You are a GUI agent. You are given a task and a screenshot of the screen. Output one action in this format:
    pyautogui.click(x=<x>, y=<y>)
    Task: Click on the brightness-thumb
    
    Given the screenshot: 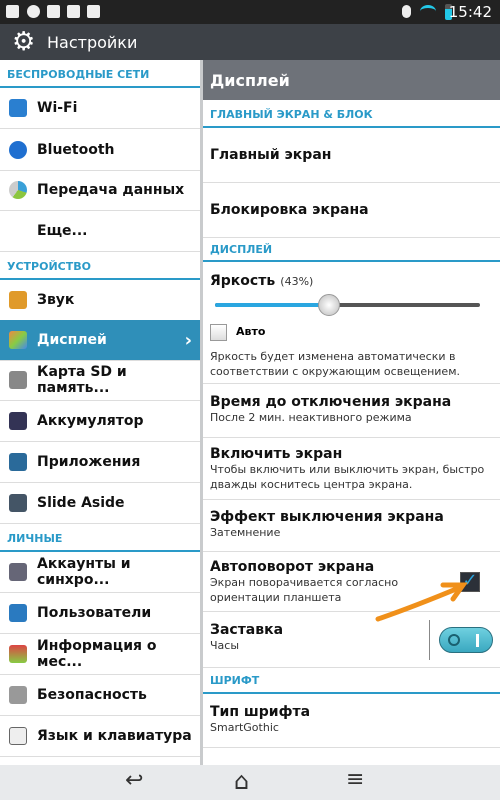 What is the action you would take?
    pyautogui.click(x=328, y=305)
    